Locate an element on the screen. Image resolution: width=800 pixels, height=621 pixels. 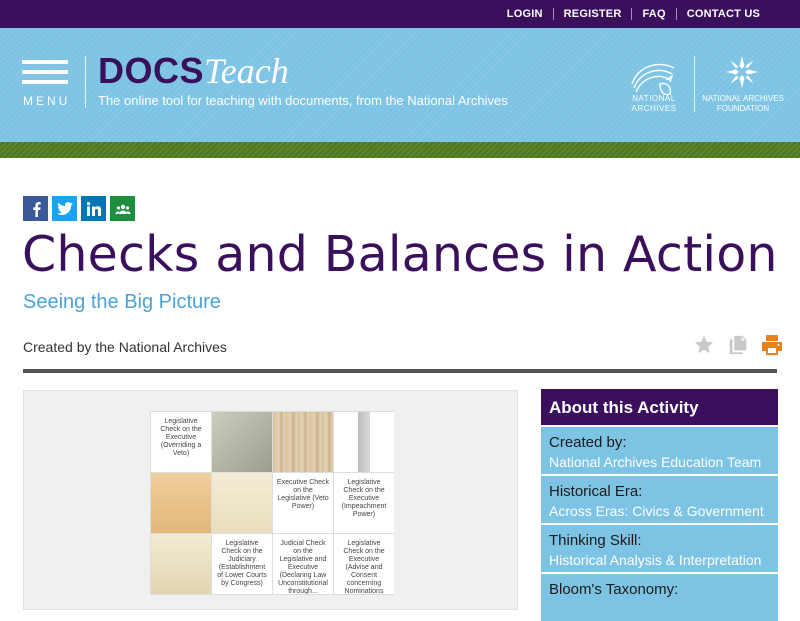
linkedin-icon is located at coordinates (93, 208).